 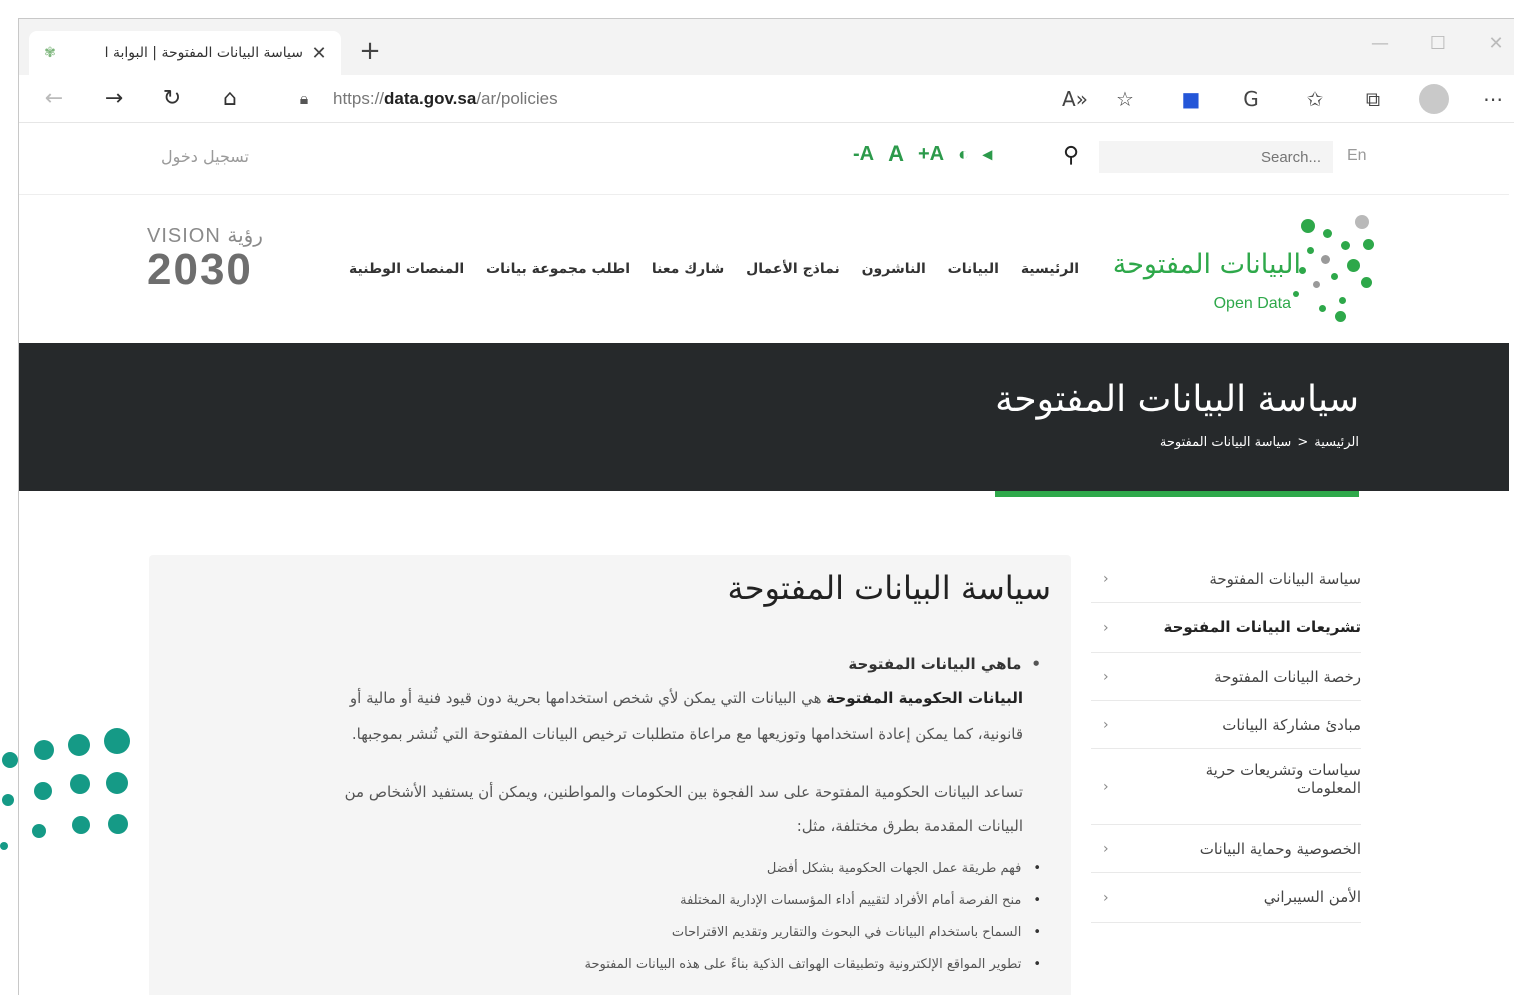 I want to click on sidebar-item-cybersecurity: الأمن السيبراني ‹, so click(x=1226, y=898).